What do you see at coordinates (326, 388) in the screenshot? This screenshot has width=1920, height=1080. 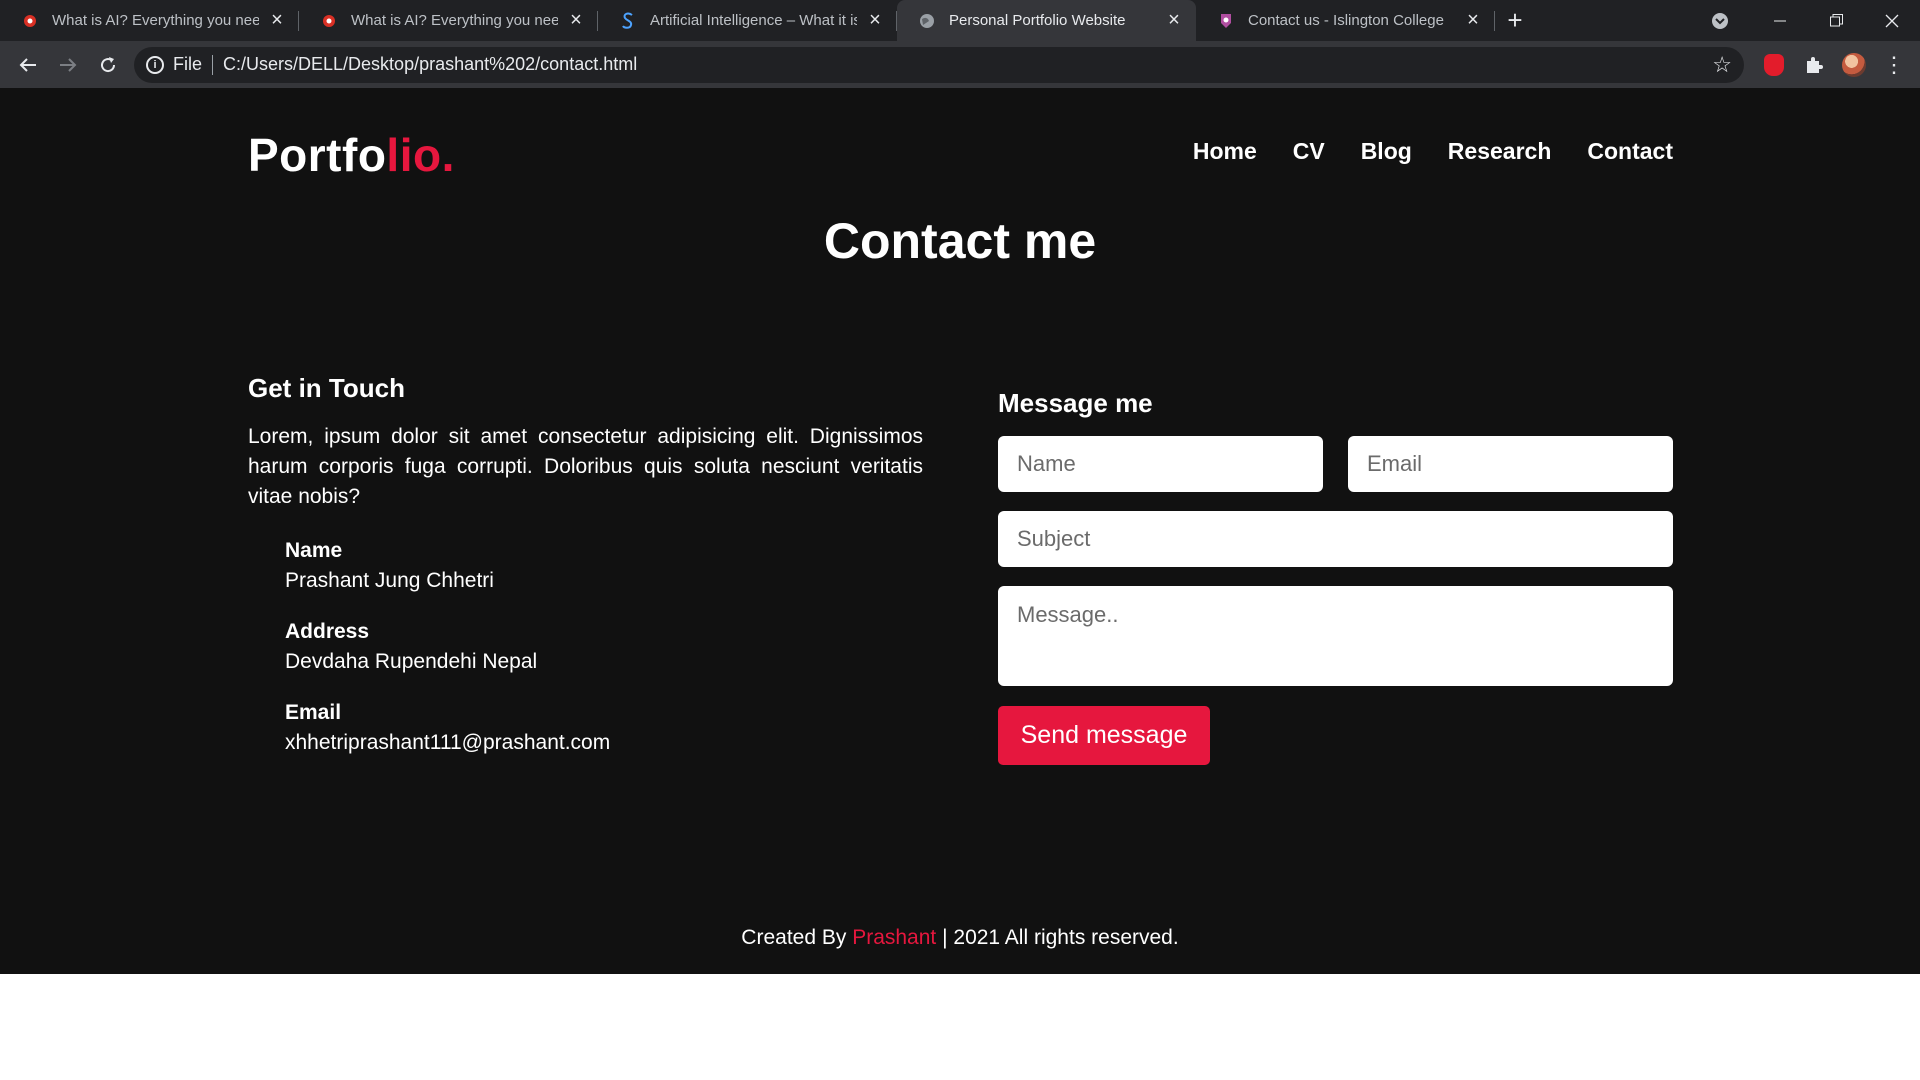 I see `contact-info-heading: Get in Touch` at bounding box center [326, 388].